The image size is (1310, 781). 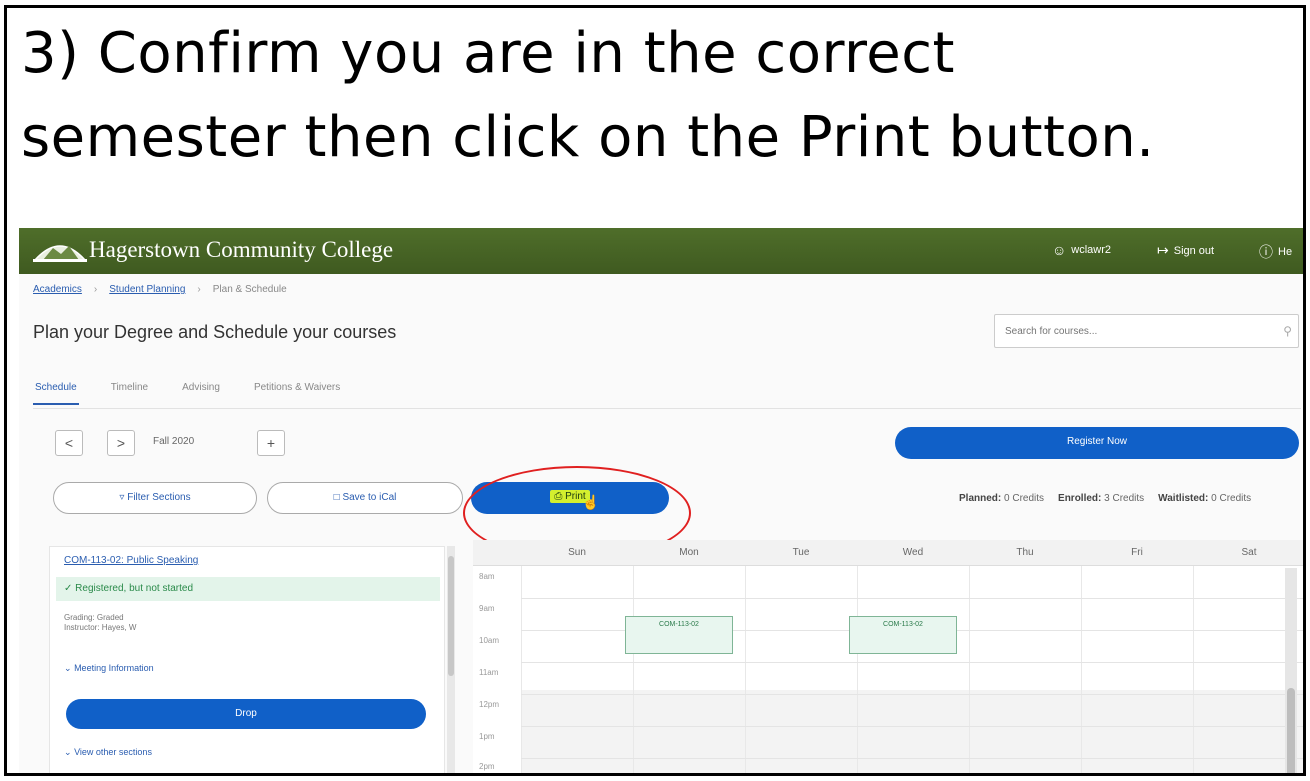 I want to click on sign-out-icon: ↦, so click(x=1163, y=250).